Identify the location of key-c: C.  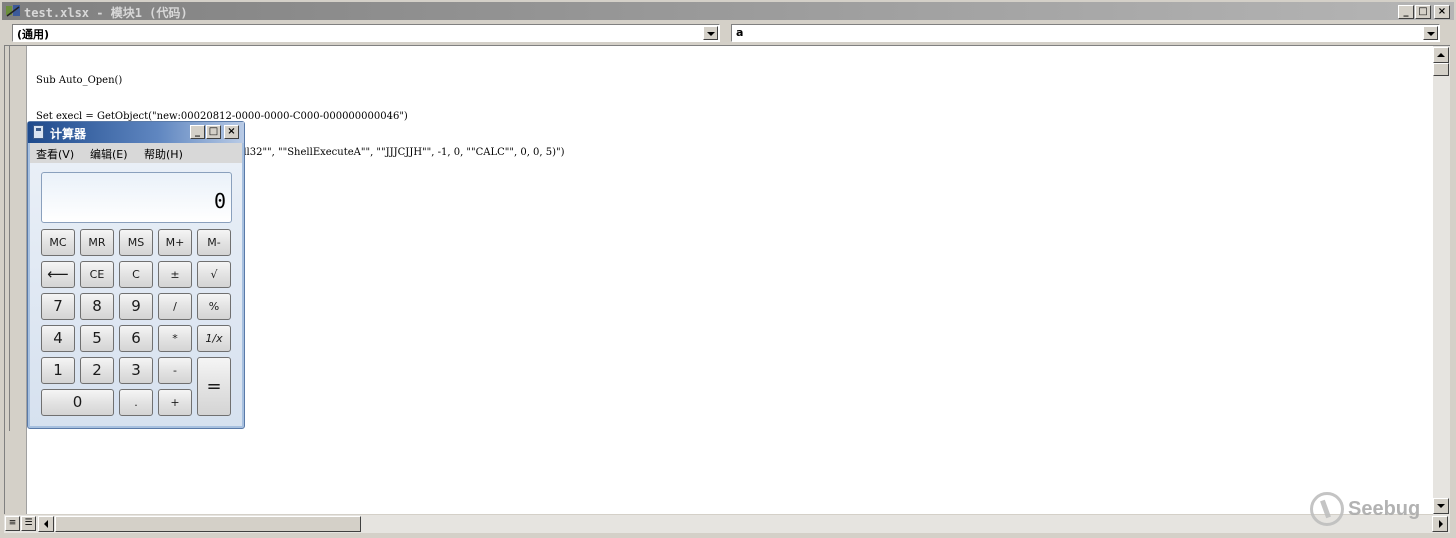
(136, 274).